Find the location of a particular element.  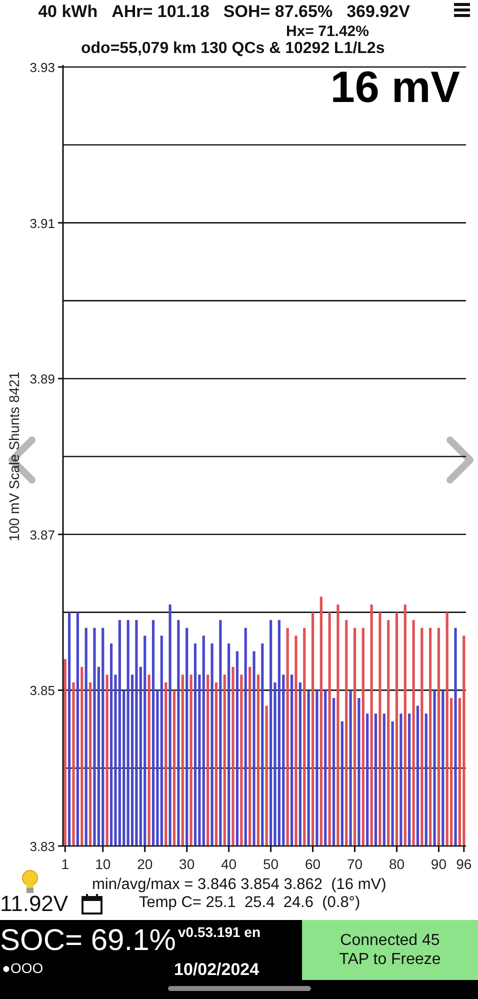

soc-value: SOC= 69.1% is located at coordinates (88, 941).